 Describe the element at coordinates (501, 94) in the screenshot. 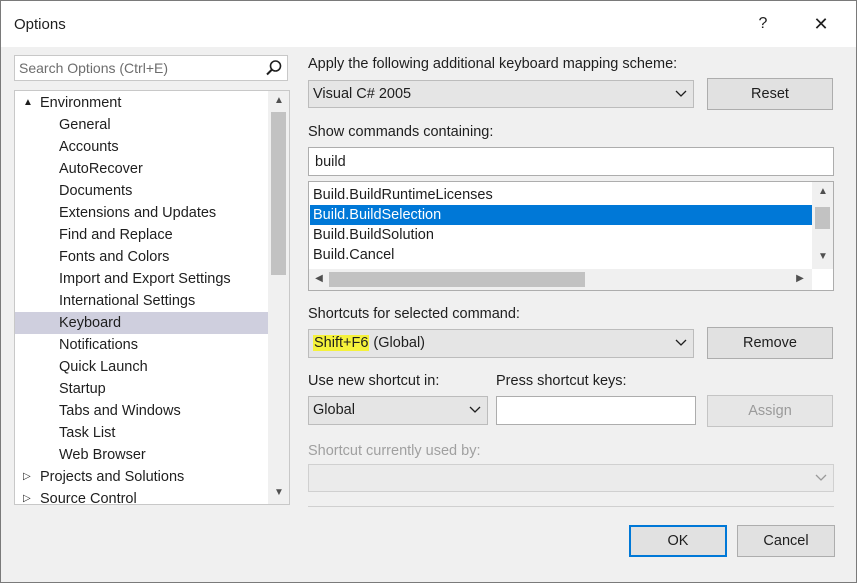

I see `mapping-scheme-dropdown: Visual C# 2005` at that location.